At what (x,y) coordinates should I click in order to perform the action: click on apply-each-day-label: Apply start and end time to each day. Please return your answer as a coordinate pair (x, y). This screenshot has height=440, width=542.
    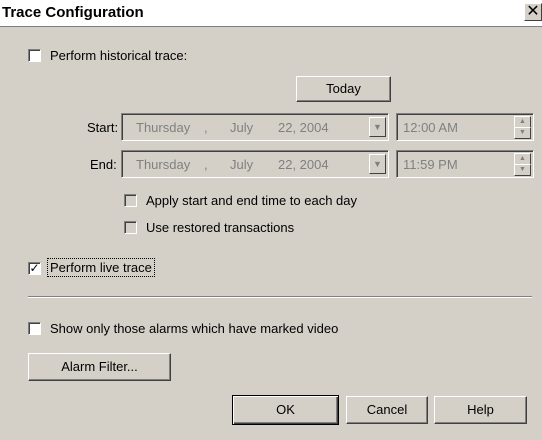
    Looking at the image, I should click on (252, 200).